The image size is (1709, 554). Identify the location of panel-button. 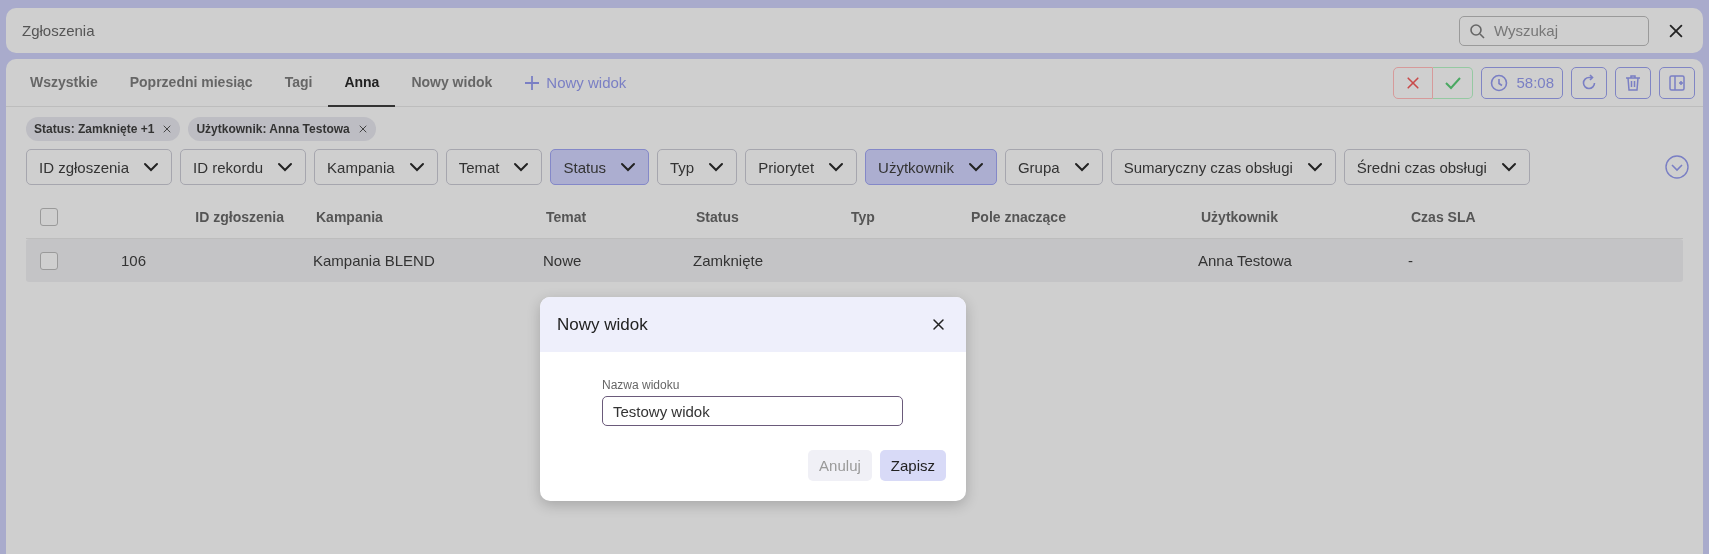
(1677, 82).